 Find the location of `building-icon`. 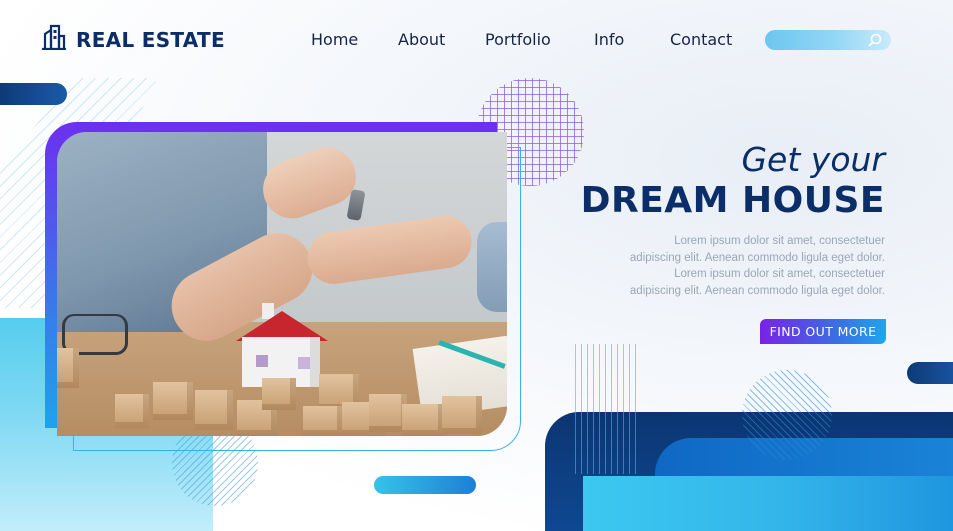

building-icon is located at coordinates (54, 39).